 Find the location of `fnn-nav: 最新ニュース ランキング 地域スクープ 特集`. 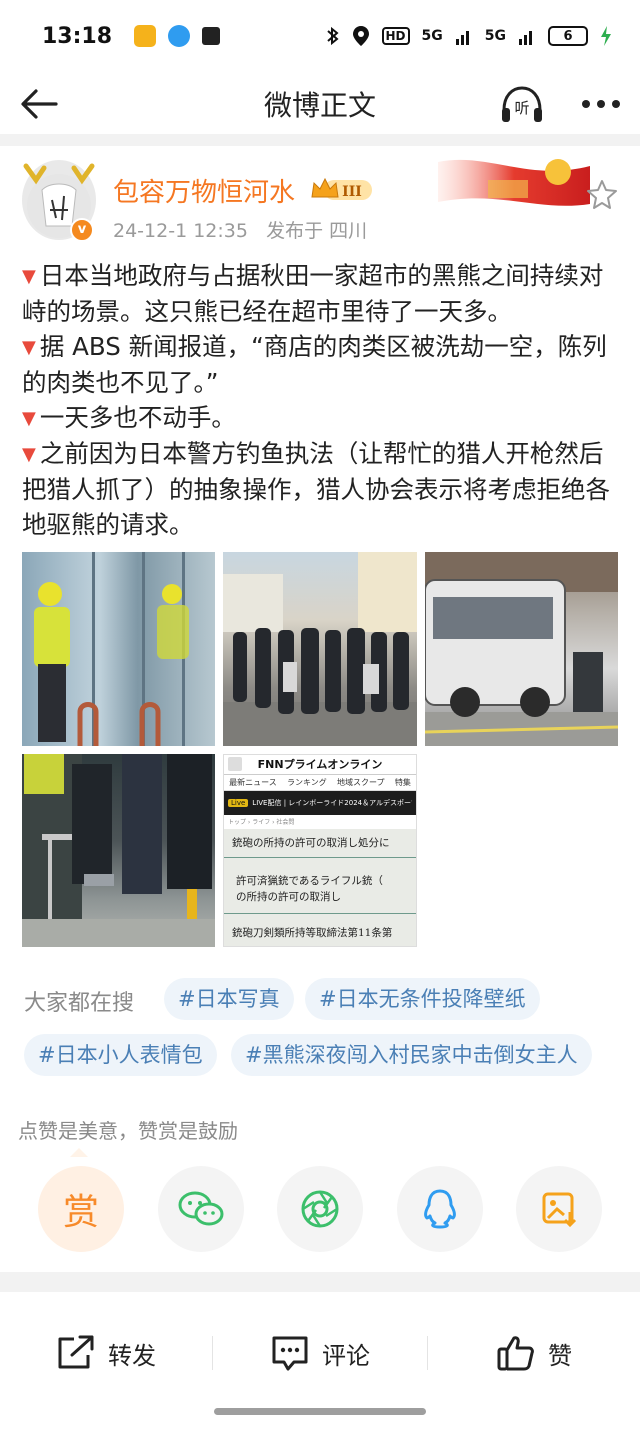

fnn-nav: 最新ニュース ランキング 地域スクープ 特集 is located at coordinates (320, 783).